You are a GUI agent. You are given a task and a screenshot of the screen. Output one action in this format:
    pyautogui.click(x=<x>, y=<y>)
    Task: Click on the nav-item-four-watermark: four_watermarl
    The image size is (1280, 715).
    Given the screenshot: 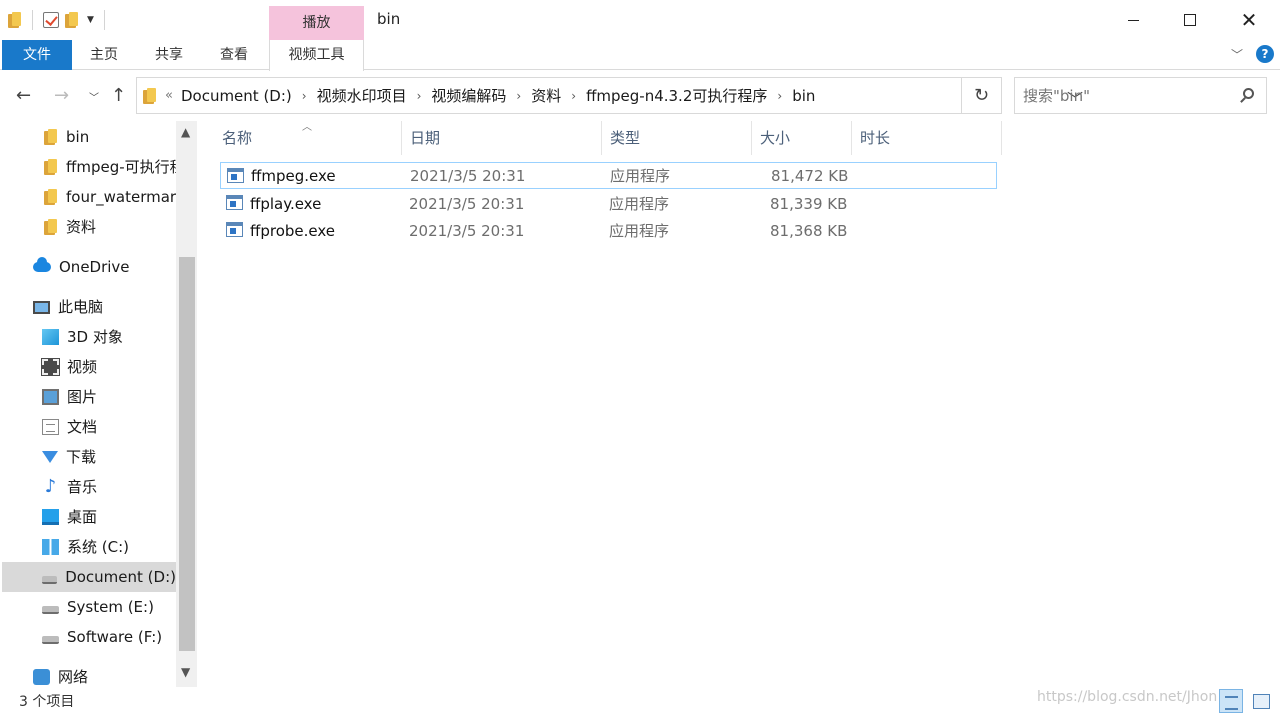 What is the action you would take?
    pyautogui.click(x=112, y=197)
    